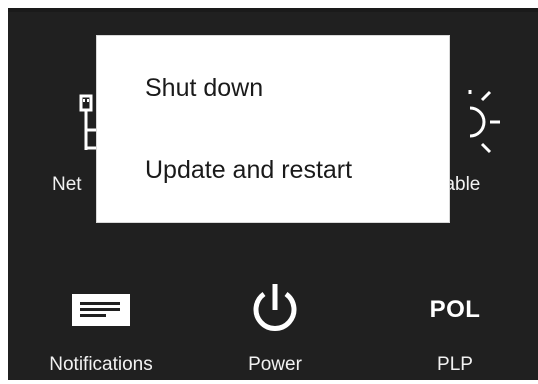 The image size is (538, 384). Describe the element at coordinates (101, 312) in the screenshot. I see `notifications-icon` at that location.